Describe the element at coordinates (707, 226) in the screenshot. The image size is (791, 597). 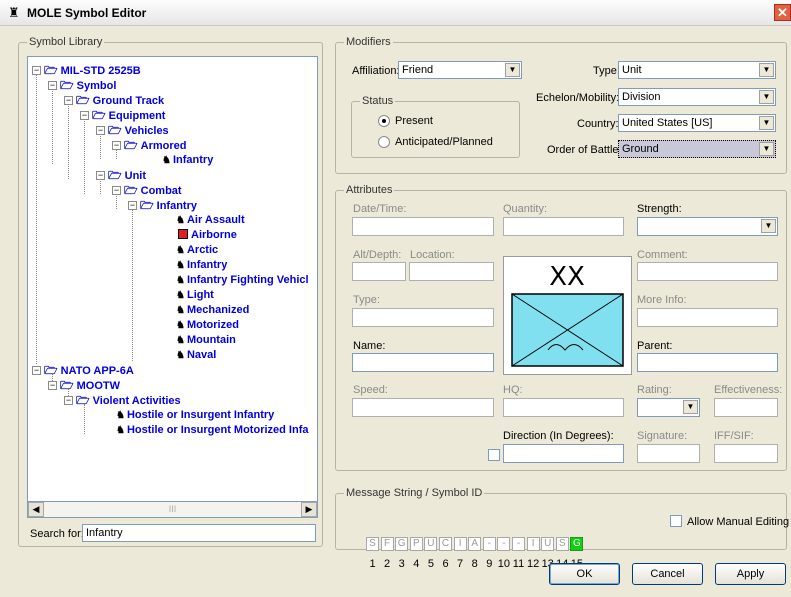
I see `strength-select: ▼` at that location.